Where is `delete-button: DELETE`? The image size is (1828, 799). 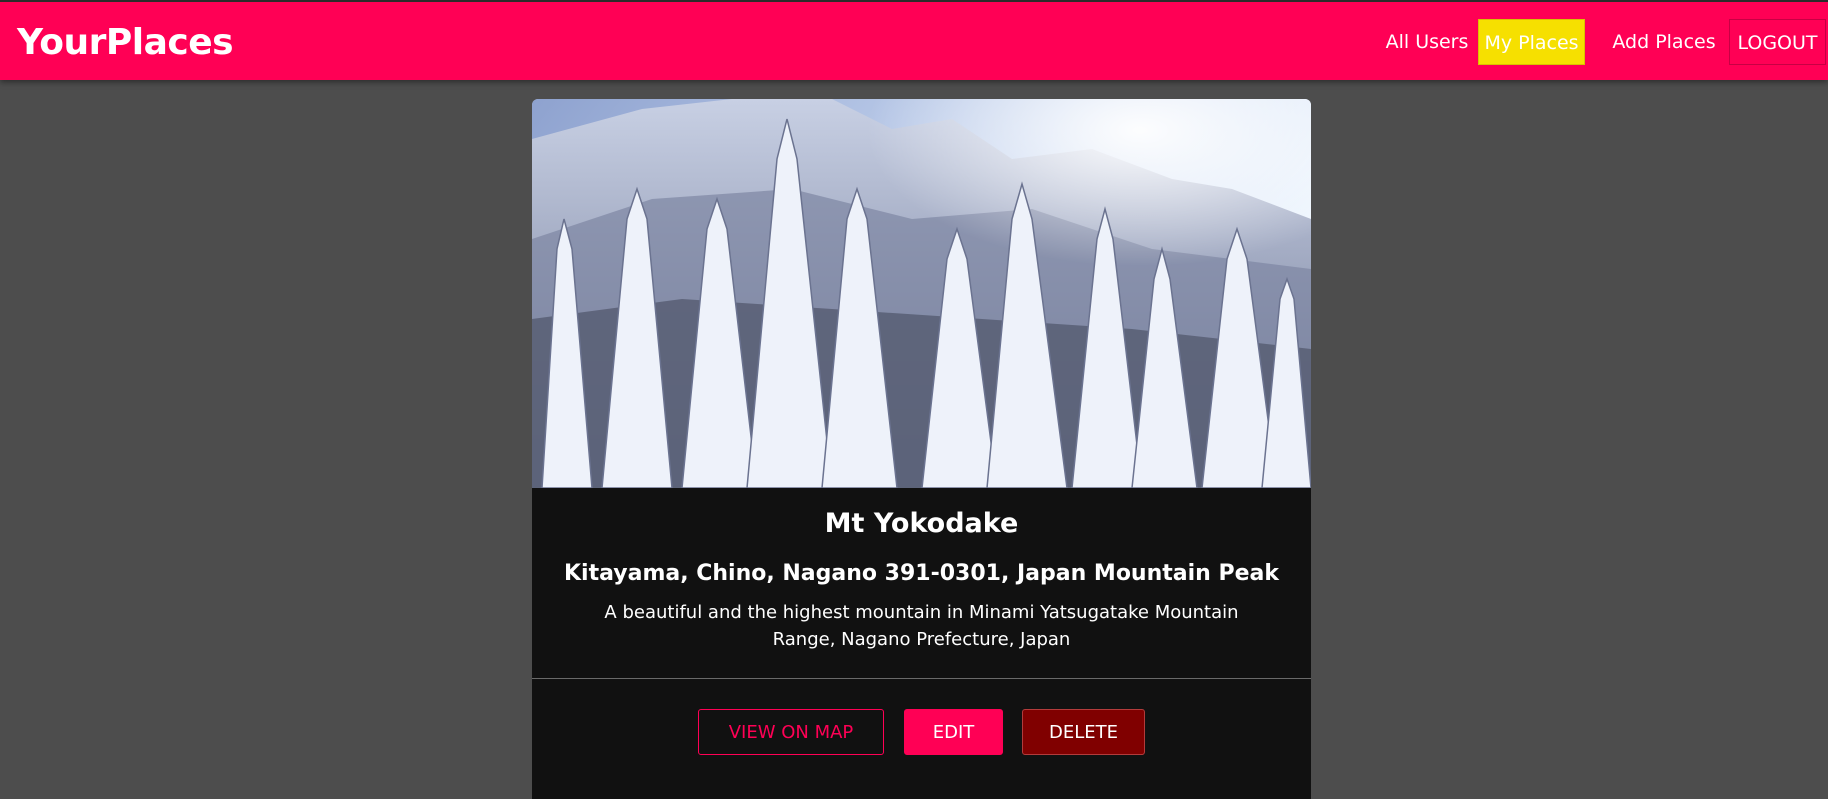
delete-button: DELETE is located at coordinates (1083, 732).